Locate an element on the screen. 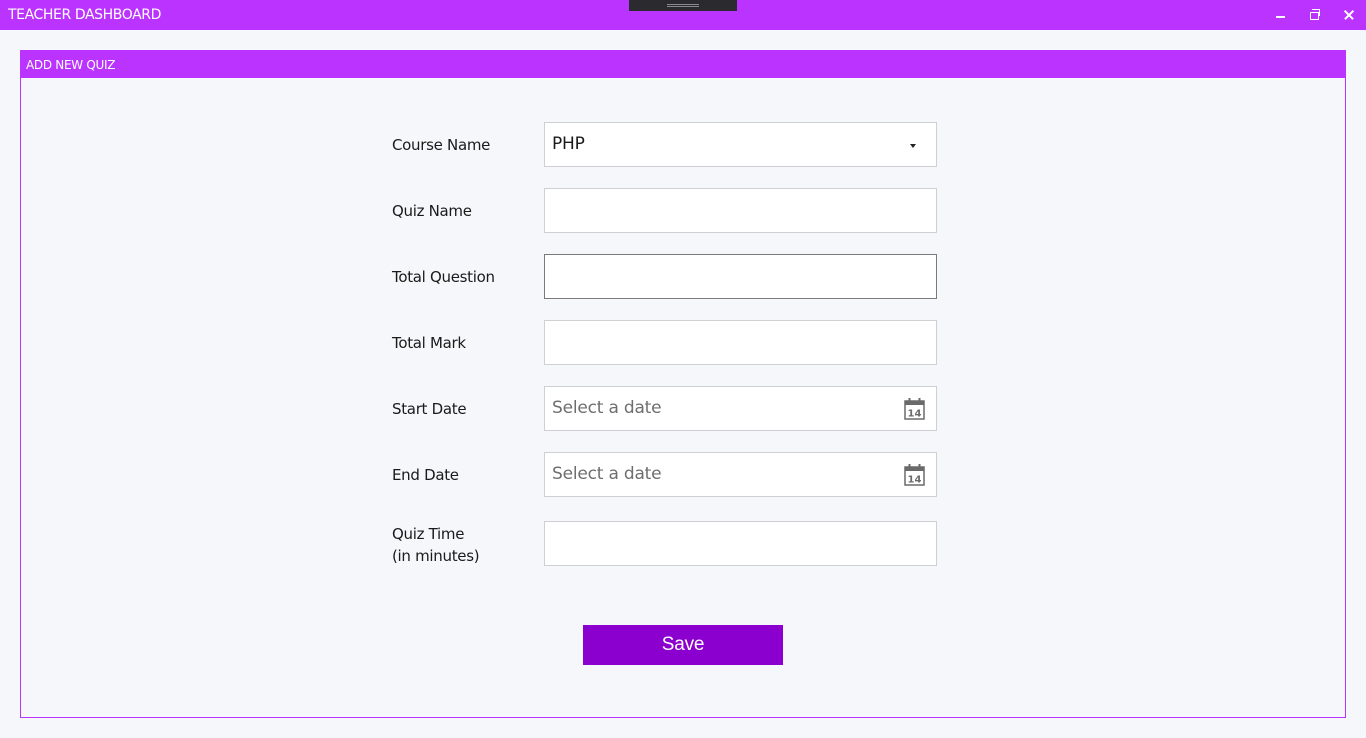  total-question-input is located at coordinates (740, 276).